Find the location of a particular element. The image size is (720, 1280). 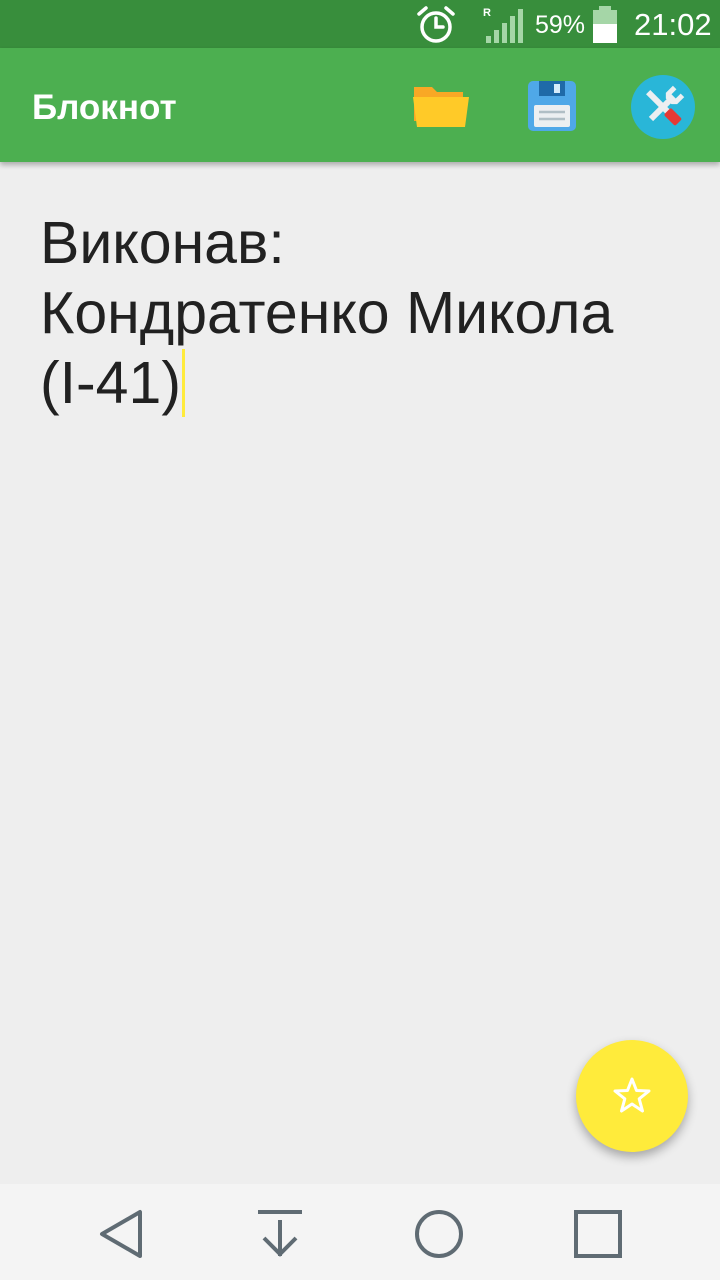

home-button is located at coordinates (439, 1234).